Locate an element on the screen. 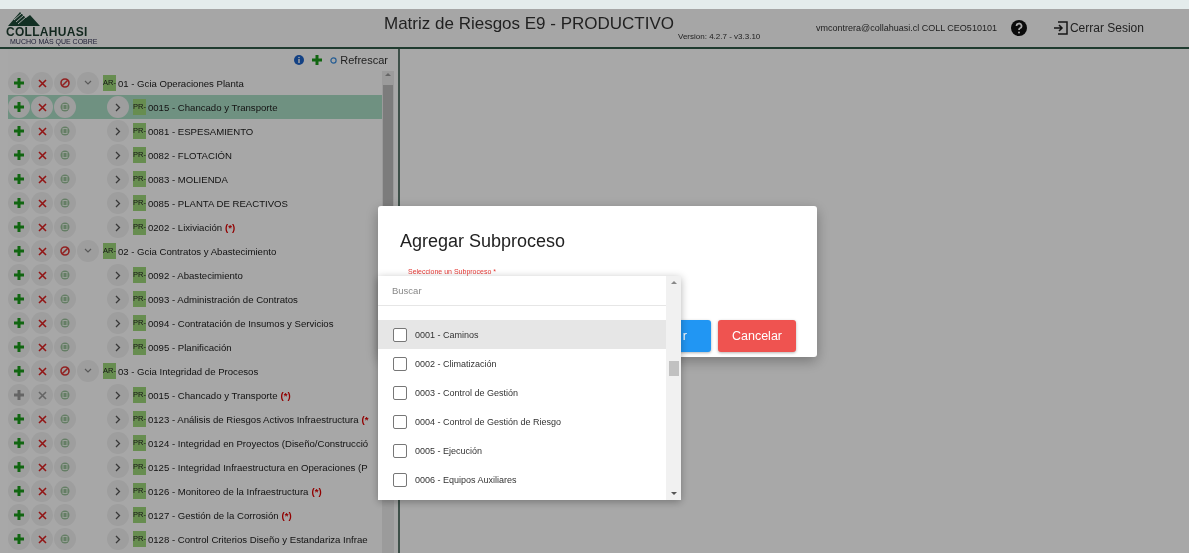 This screenshot has height=553, width=1189. dropdown-option: 0006 - Equipos Auxiliares is located at coordinates (522, 479).